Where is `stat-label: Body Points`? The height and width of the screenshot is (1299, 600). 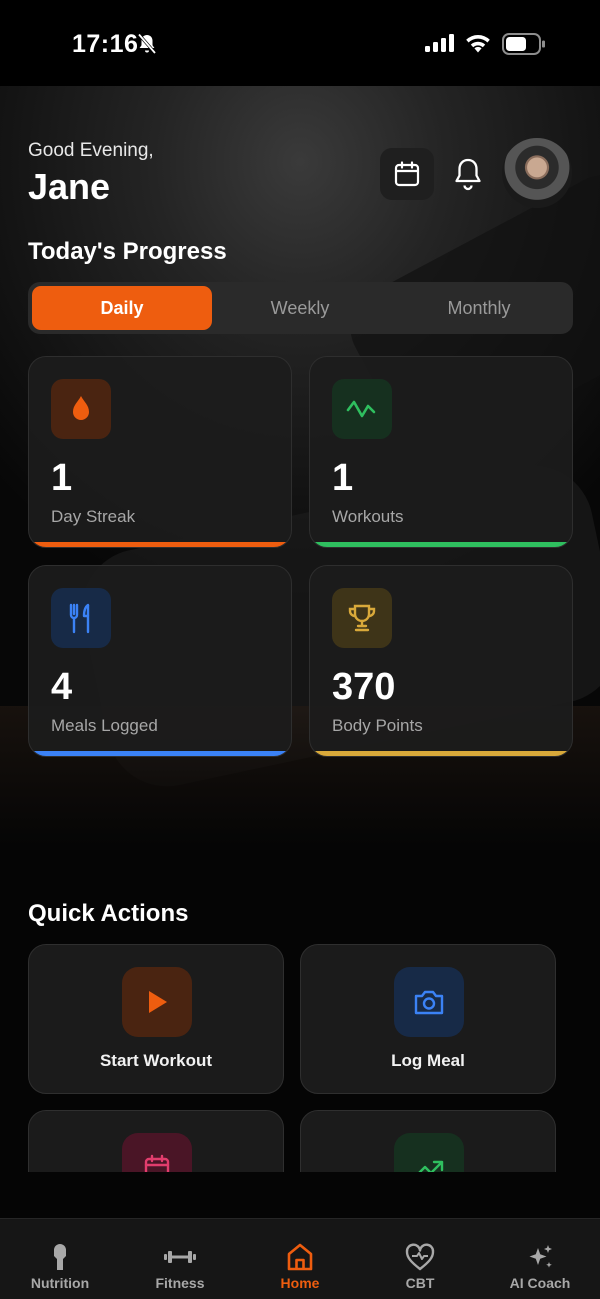 stat-label: Body Points is located at coordinates (377, 725).